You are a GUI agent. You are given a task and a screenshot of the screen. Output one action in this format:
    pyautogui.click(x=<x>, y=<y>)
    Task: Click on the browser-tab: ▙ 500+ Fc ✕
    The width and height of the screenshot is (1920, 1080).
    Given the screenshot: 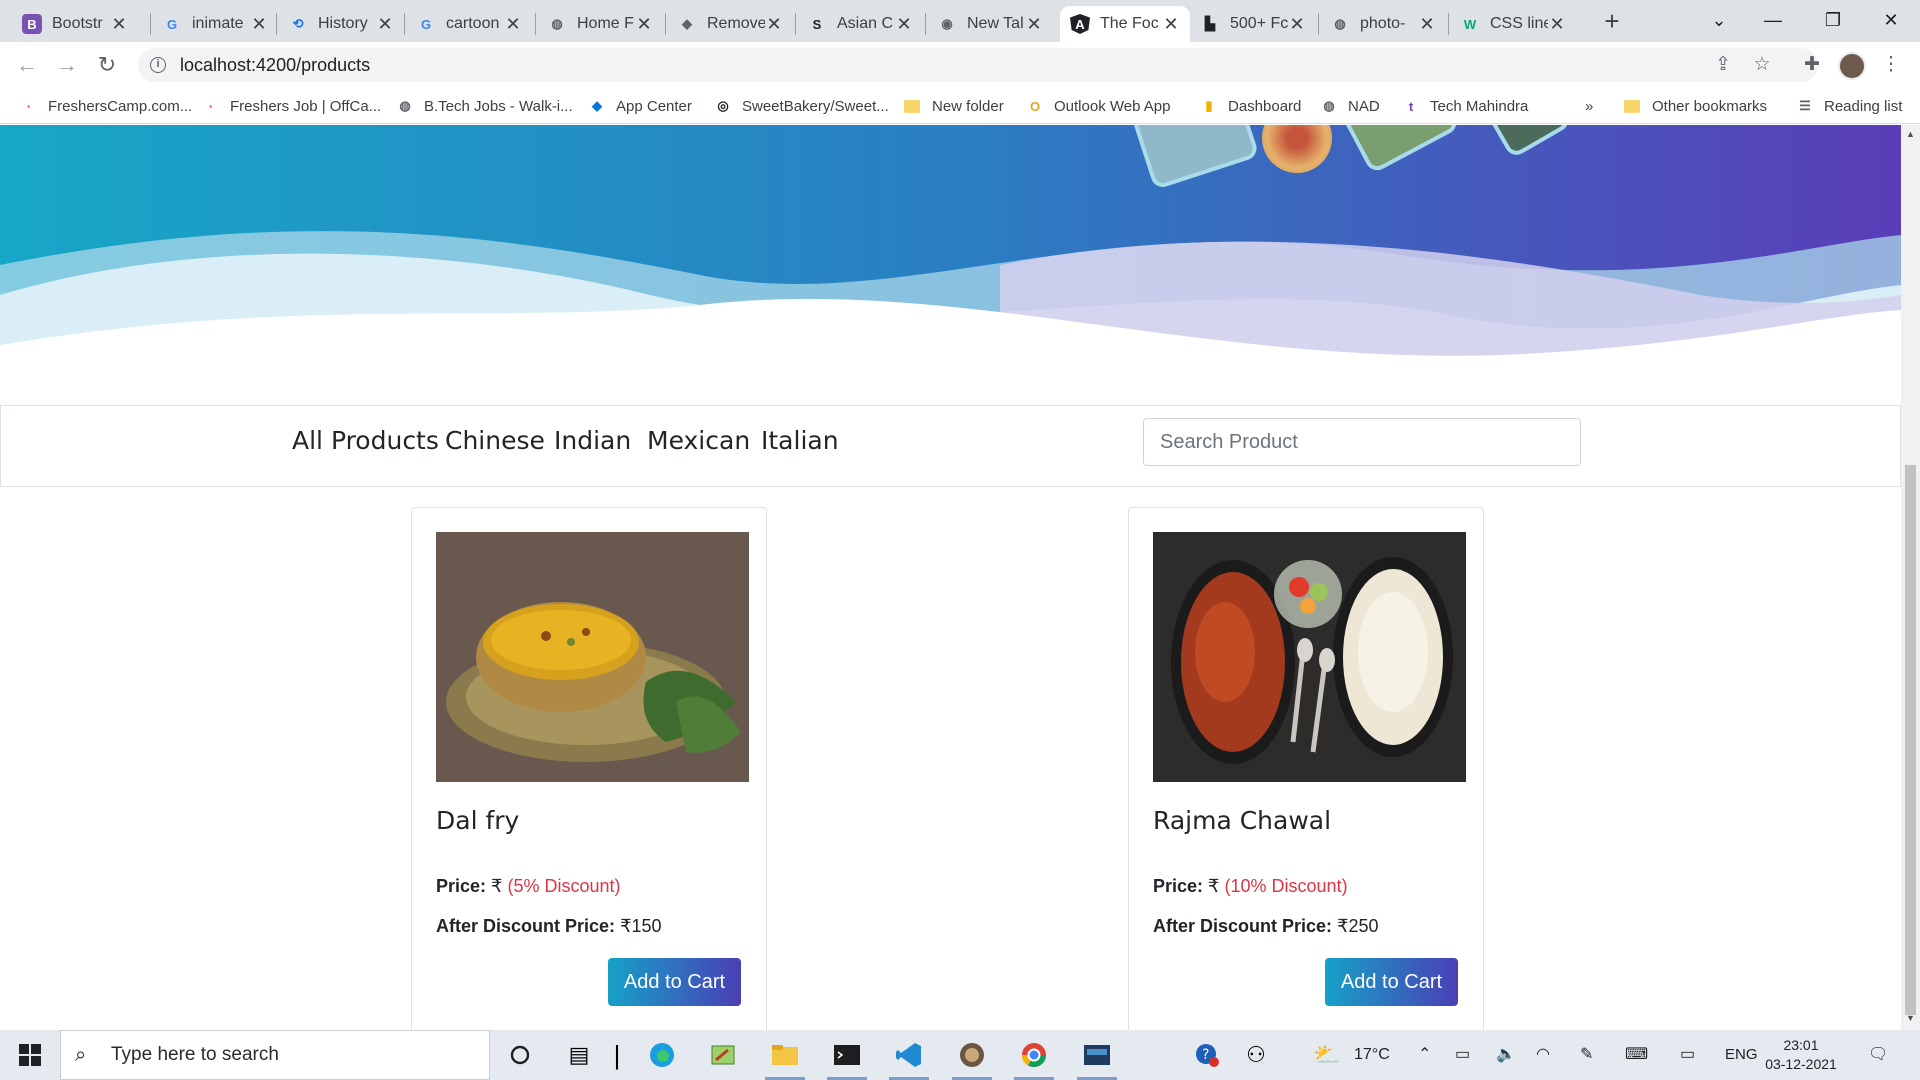 What is the action you would take?
    pyautogui.click(x=1253, y=24)
    